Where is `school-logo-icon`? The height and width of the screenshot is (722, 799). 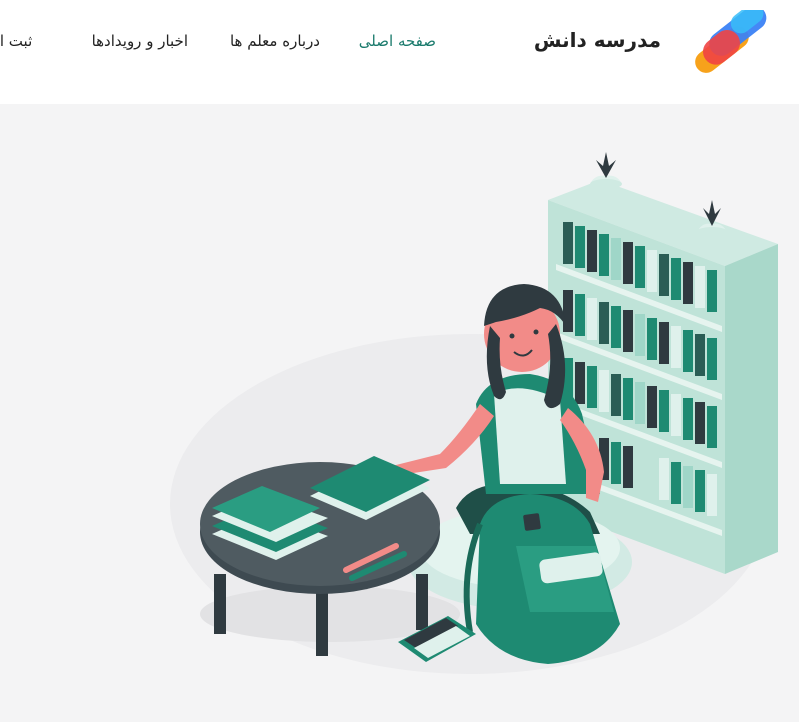
school-logo-icon is located at coordinates (730, 42).